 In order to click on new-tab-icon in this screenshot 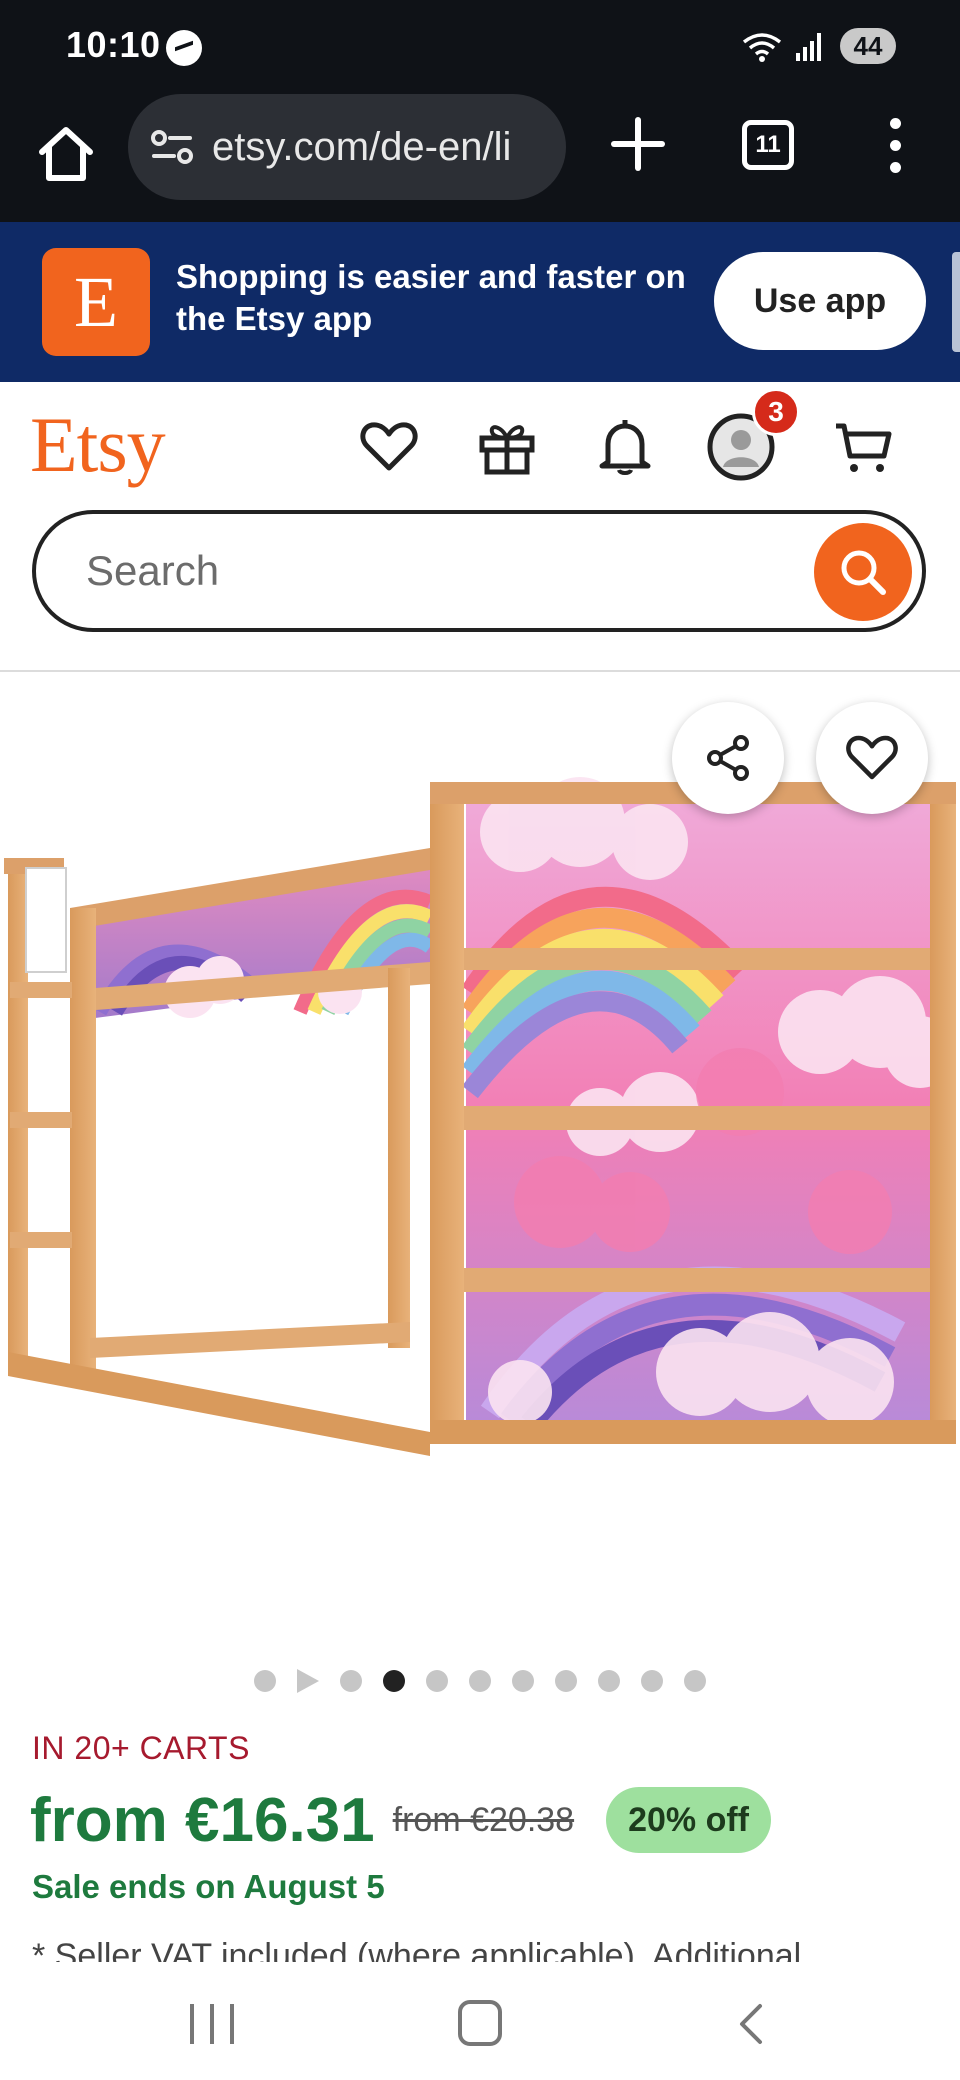, I will do `click(638, 144)`.